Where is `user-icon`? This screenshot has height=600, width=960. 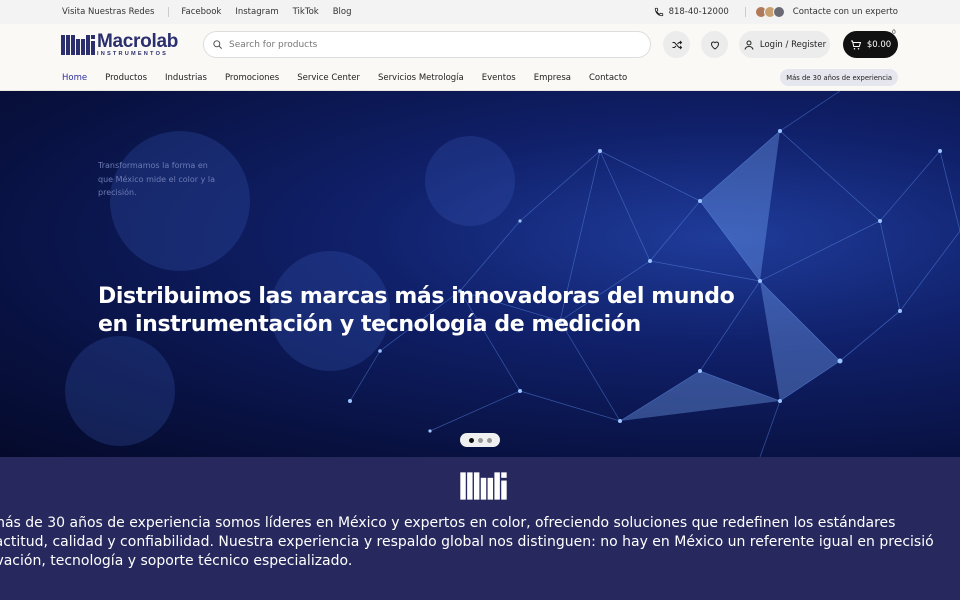
user-icon is located at coordinates (749, 45).